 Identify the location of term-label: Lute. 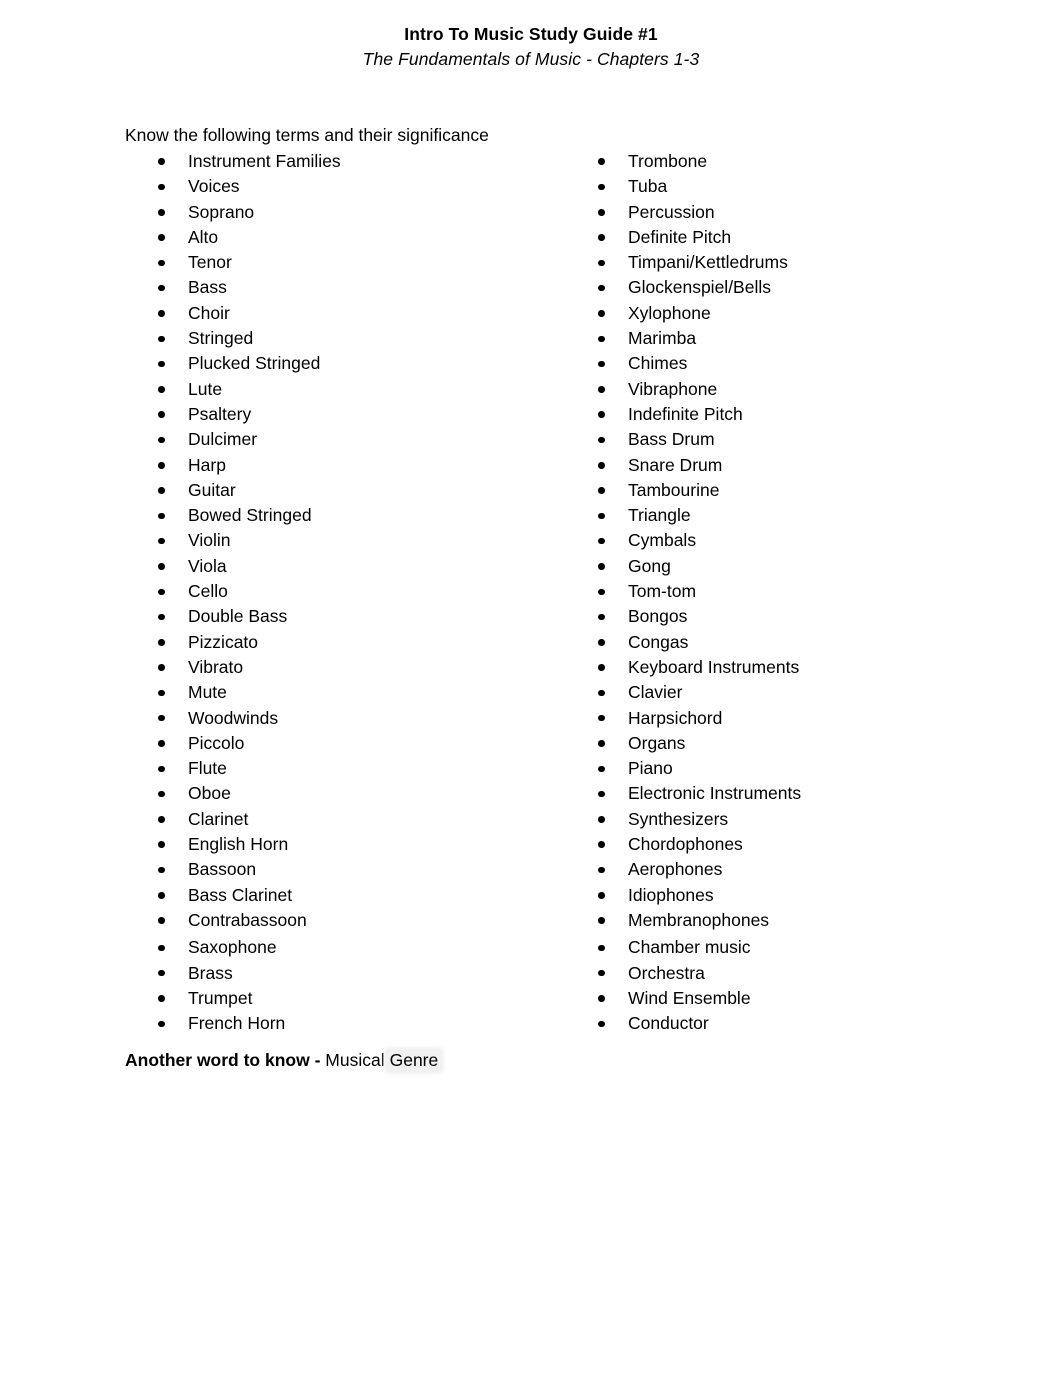
(205, 388).